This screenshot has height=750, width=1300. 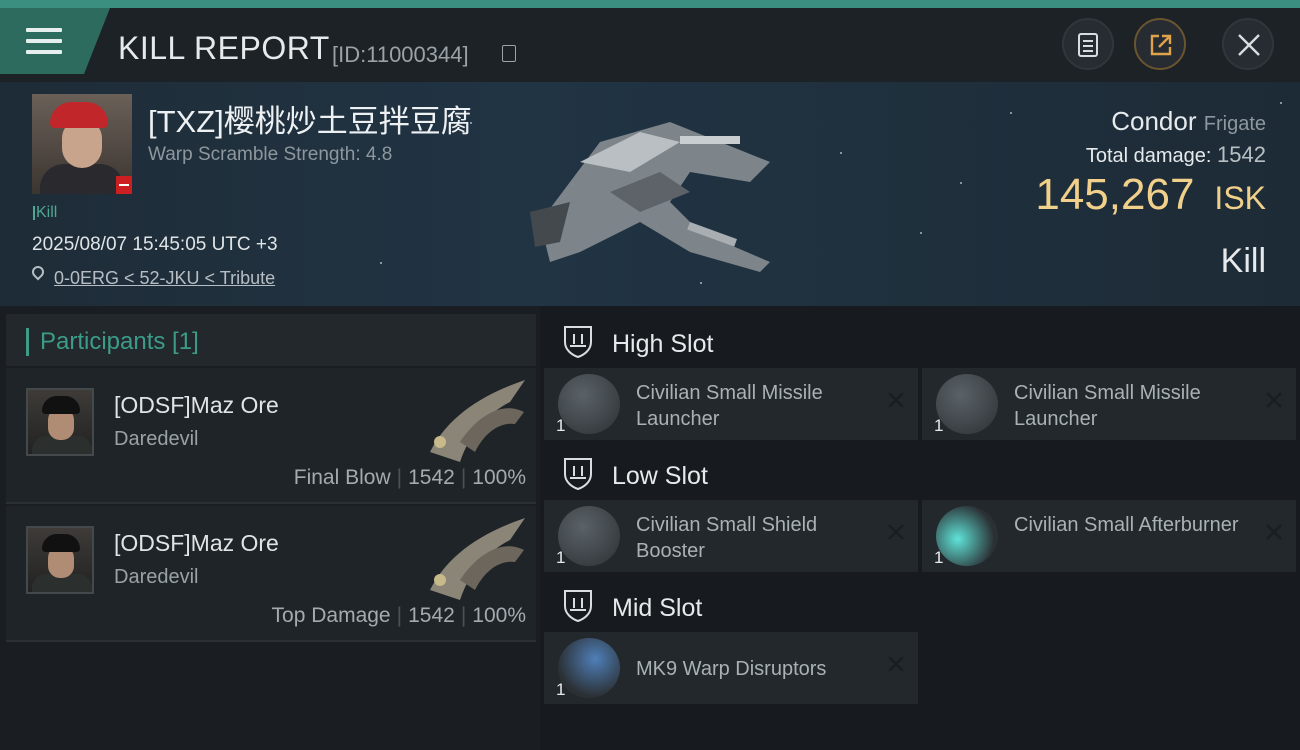 I want to click on page-title: KILL REPORT, so click(x=224, y=48).